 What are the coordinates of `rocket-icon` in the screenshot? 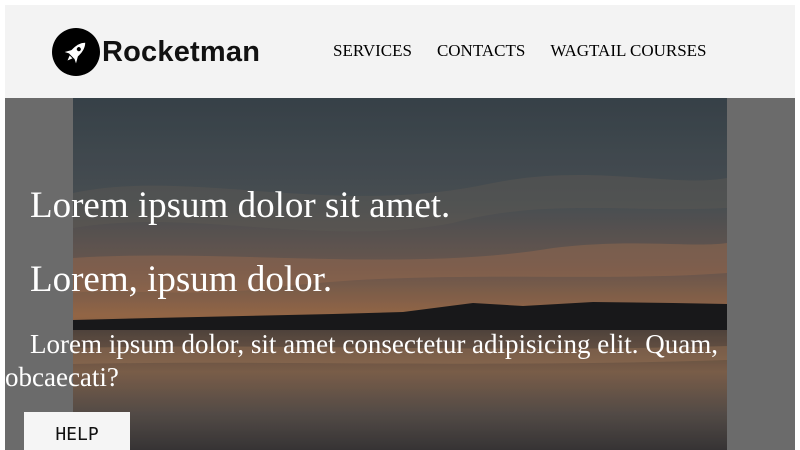 It's located at (76, 52).